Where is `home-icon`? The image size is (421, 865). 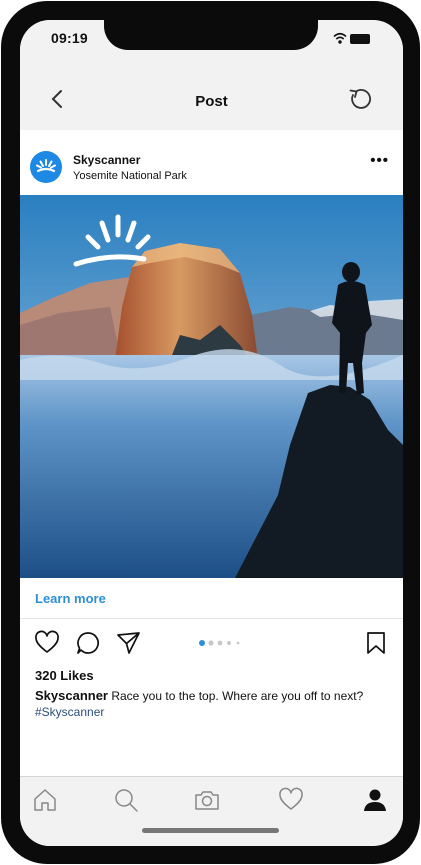 home-icon is located at coordinates (45, 800).